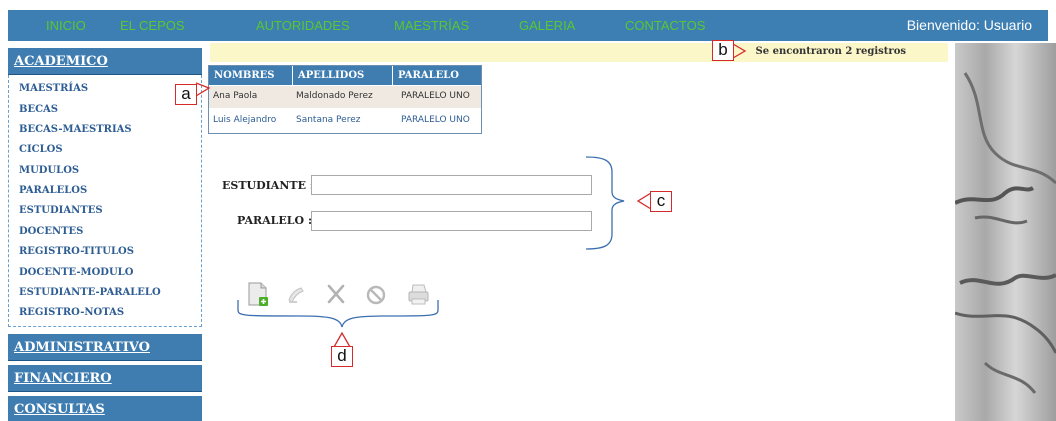 This screenshot has height=421, width=1056. What do you see at coordinates (342, 356) in the screenshot?
I see `callout-d: d` at bounding box center [342, 356].